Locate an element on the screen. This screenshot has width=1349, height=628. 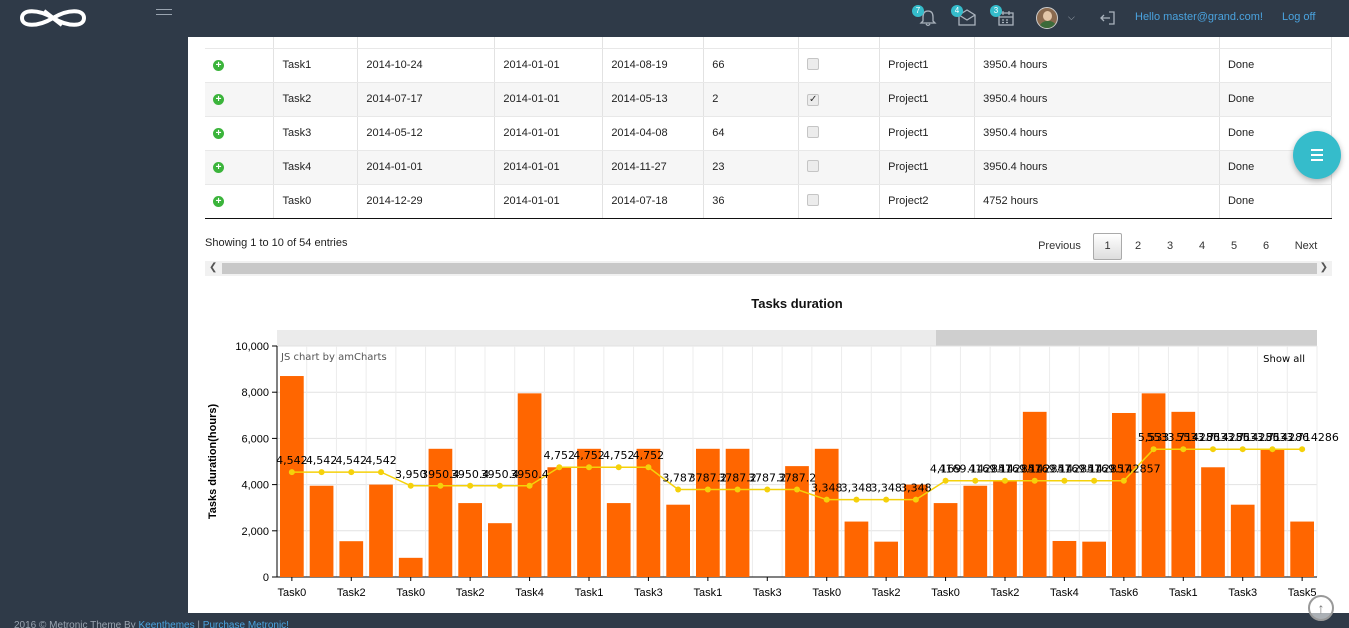
table-row is located at coordinates (769, 43).